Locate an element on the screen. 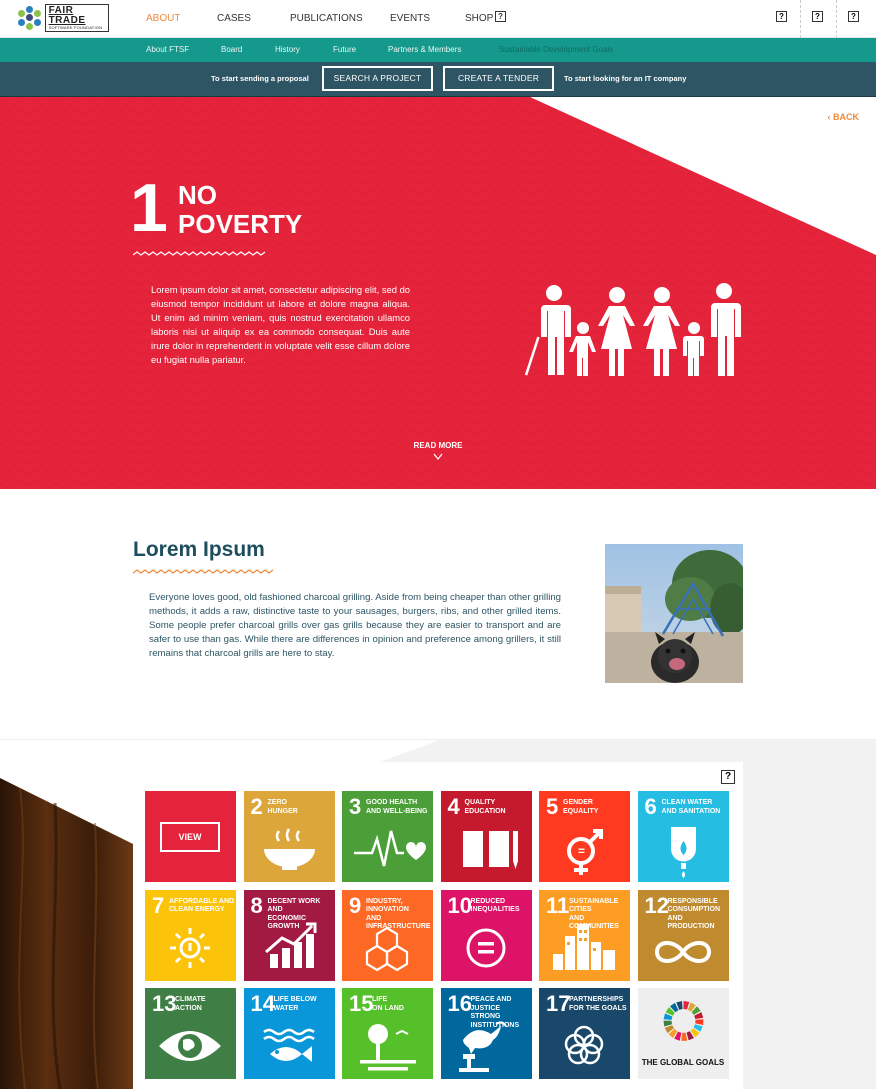 This screenshot has width=876, height=1089. goal-label-line: INDUSTRY, INNOVATION is located at coordinates (387, 905).